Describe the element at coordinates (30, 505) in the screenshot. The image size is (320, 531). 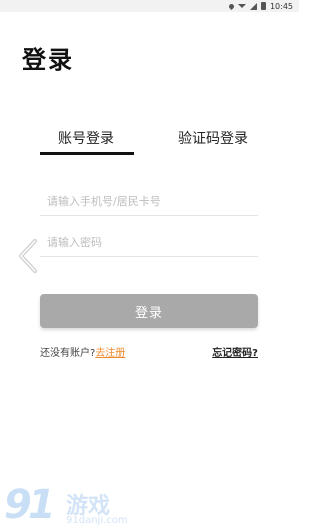
I see `watermark-number: 91` at that location.